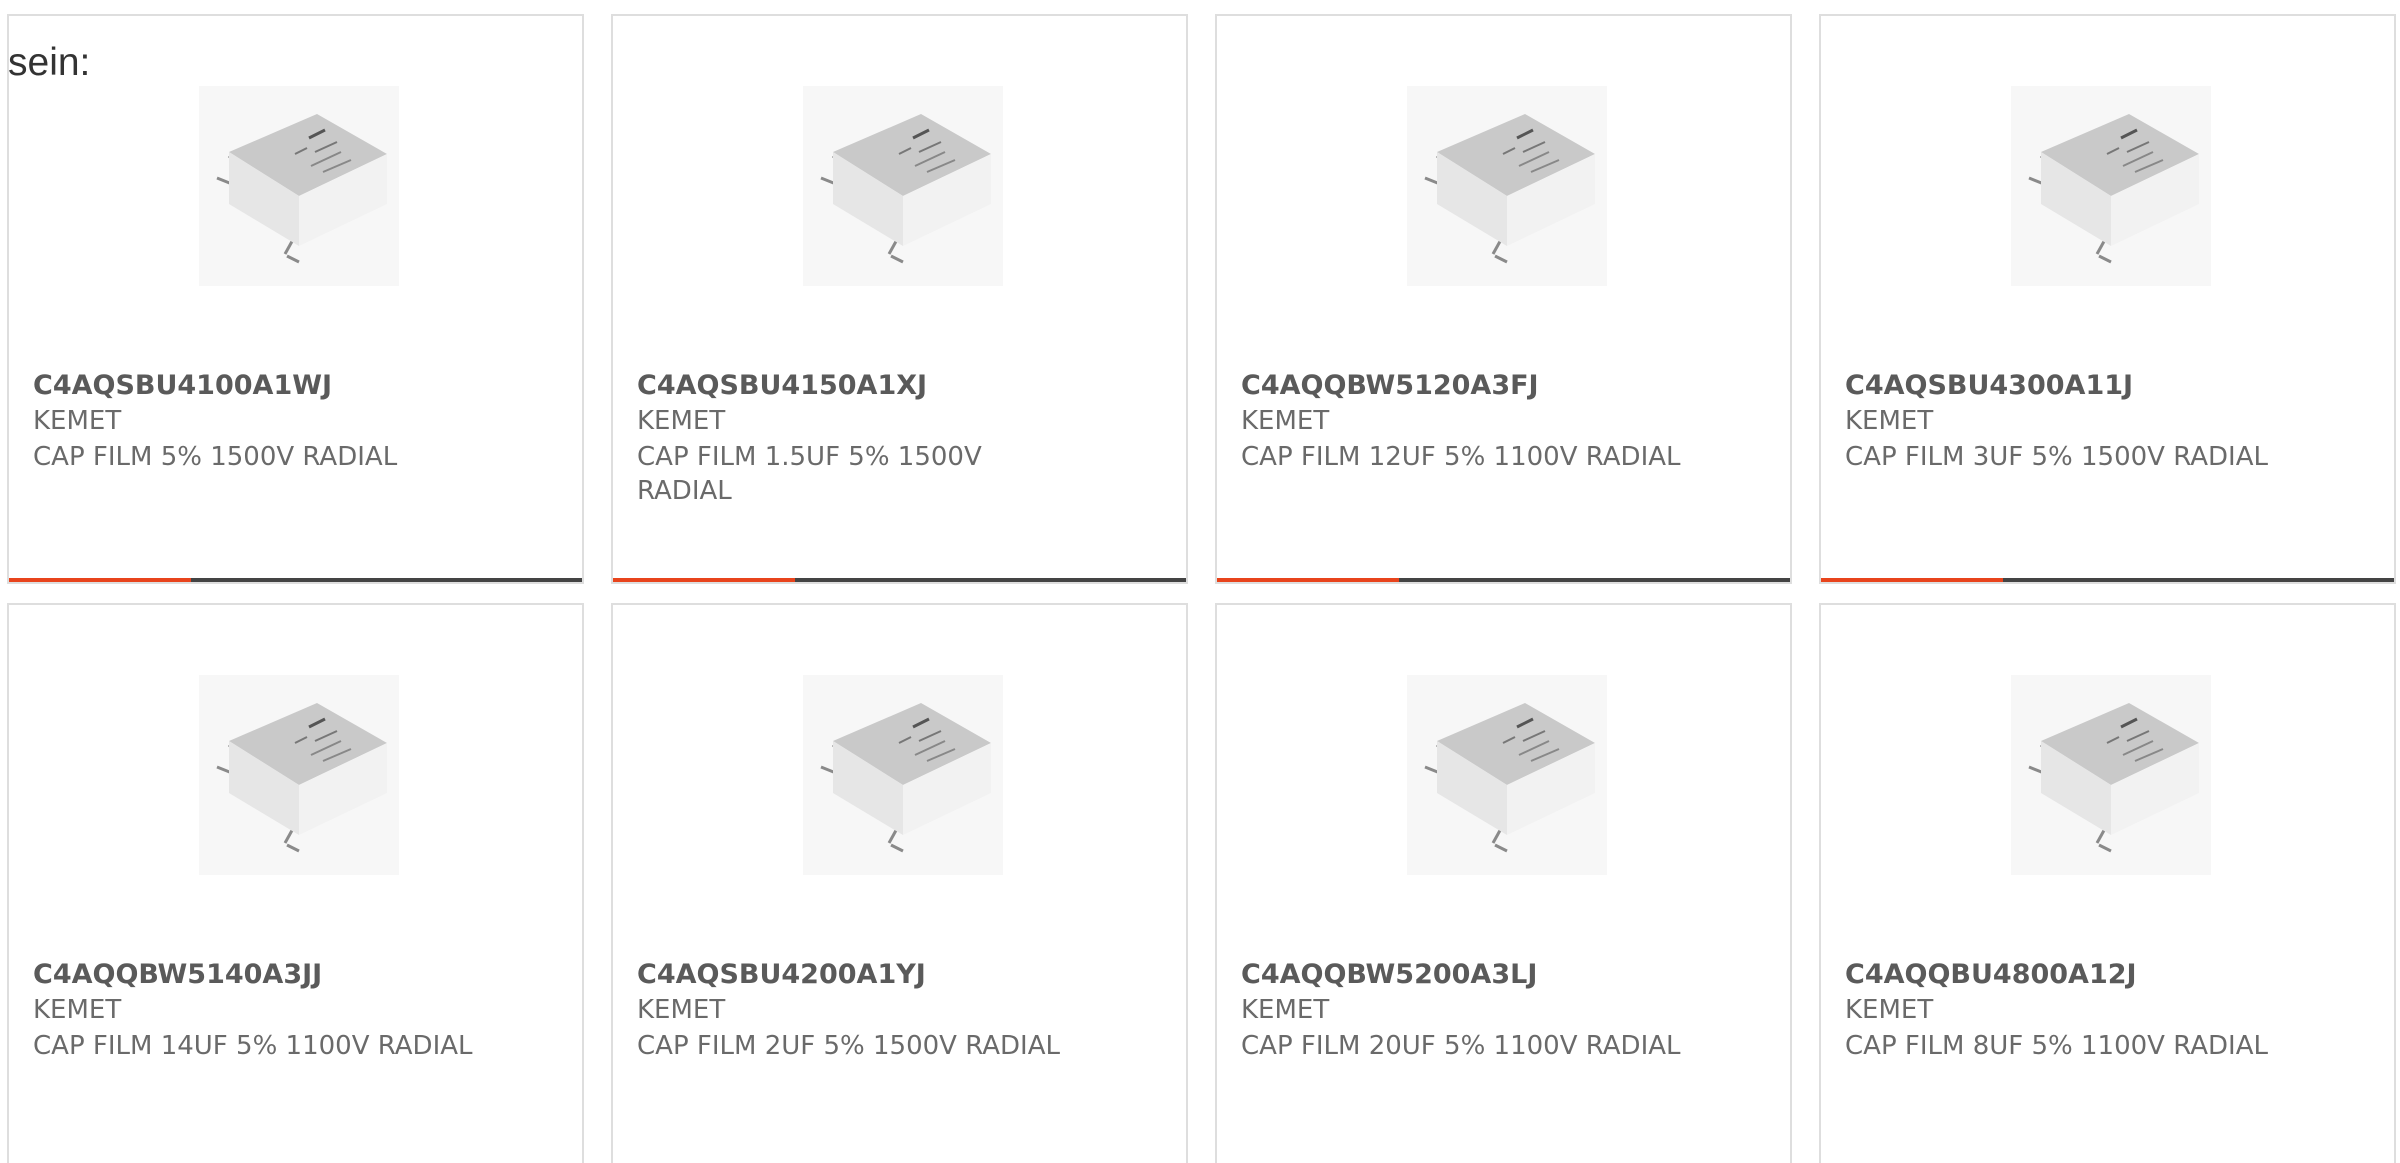 The image size is (2400, 1163). I want to click on product-description: CAP FILM 5% 1500V RADIAL, so click(215, 457).